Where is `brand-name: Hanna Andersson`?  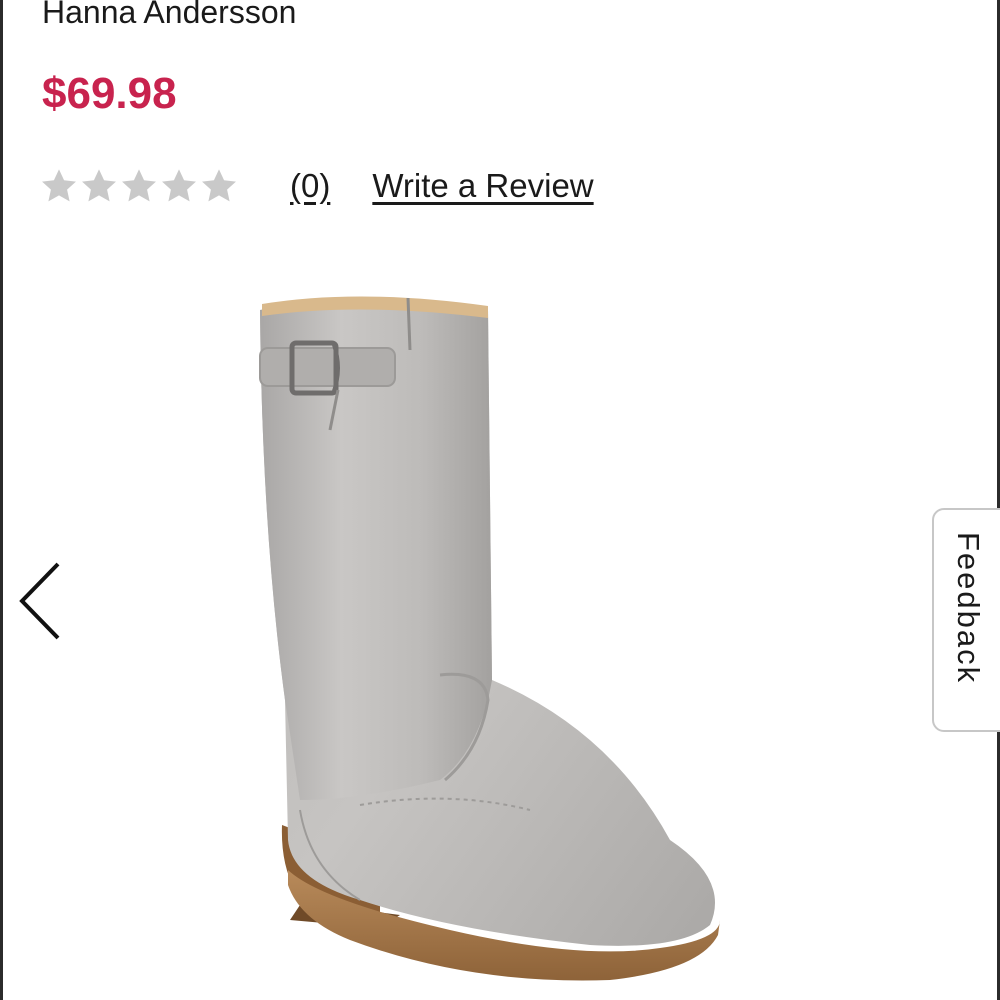
brand-name: Hanna Andersson is located at coordinates (169, 16).